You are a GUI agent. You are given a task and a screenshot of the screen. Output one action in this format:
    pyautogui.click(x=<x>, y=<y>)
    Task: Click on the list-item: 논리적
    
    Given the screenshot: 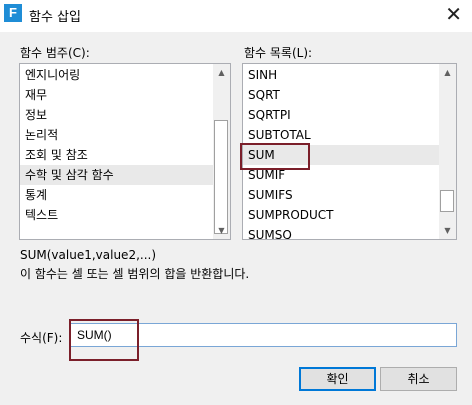 What is the action you would take?
    pyautogui.click(x=125, y=135)
    